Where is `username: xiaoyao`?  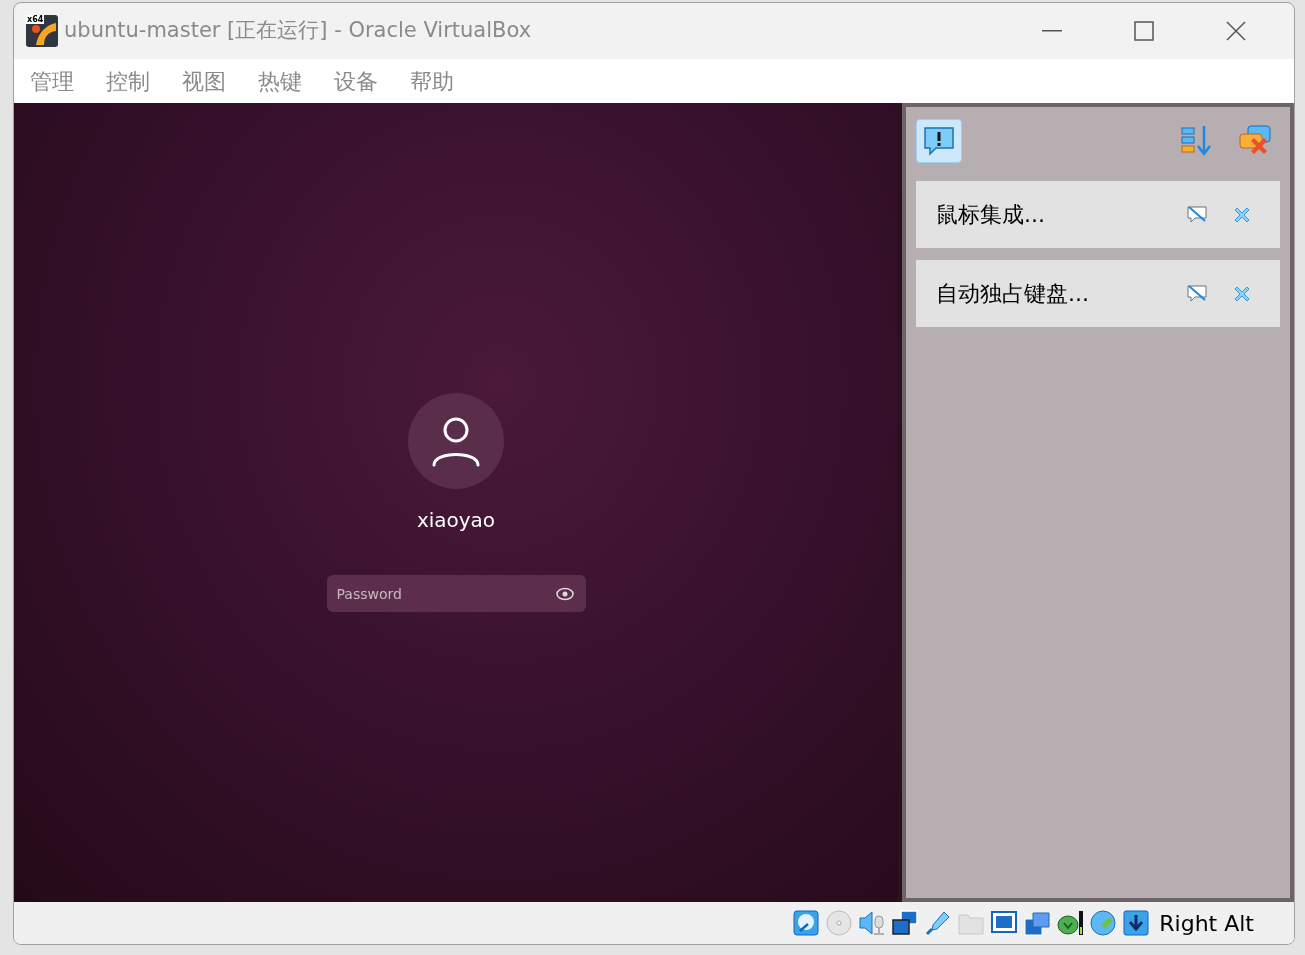
username: xiaoyao is located at coordinates (456, 520).